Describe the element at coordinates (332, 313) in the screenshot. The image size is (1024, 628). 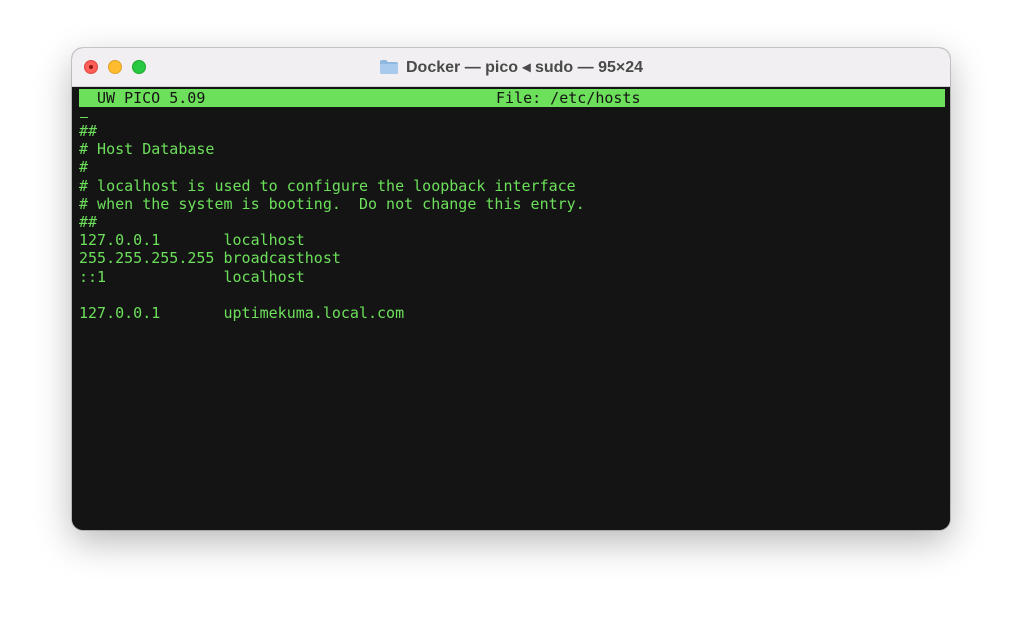
I see `file-line: 127.0.0.1 uptimekuma.local.com` at that location.